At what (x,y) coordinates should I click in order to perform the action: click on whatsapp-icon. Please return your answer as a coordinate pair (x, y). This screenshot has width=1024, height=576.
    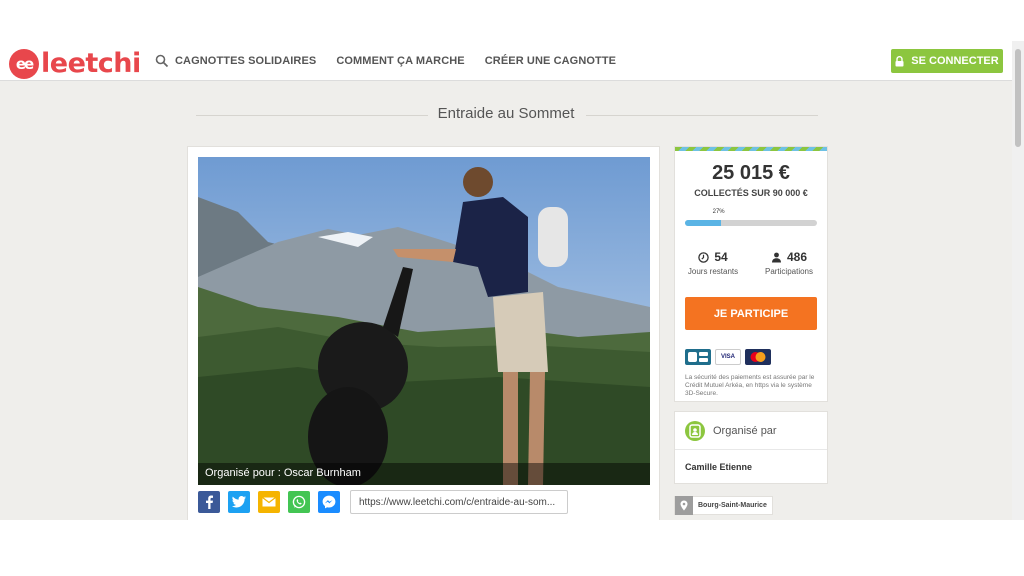
    Looking at the image, I should click on (299, 502).